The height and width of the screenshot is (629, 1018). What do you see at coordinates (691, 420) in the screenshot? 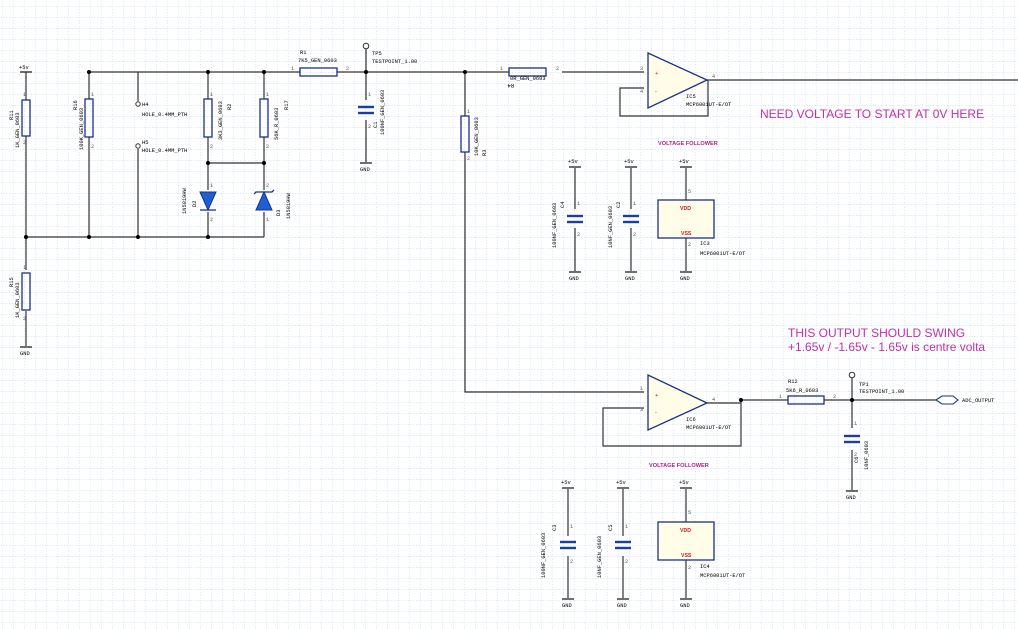
I see `opamp-ref: IC6` at bounding box center [691, 420].